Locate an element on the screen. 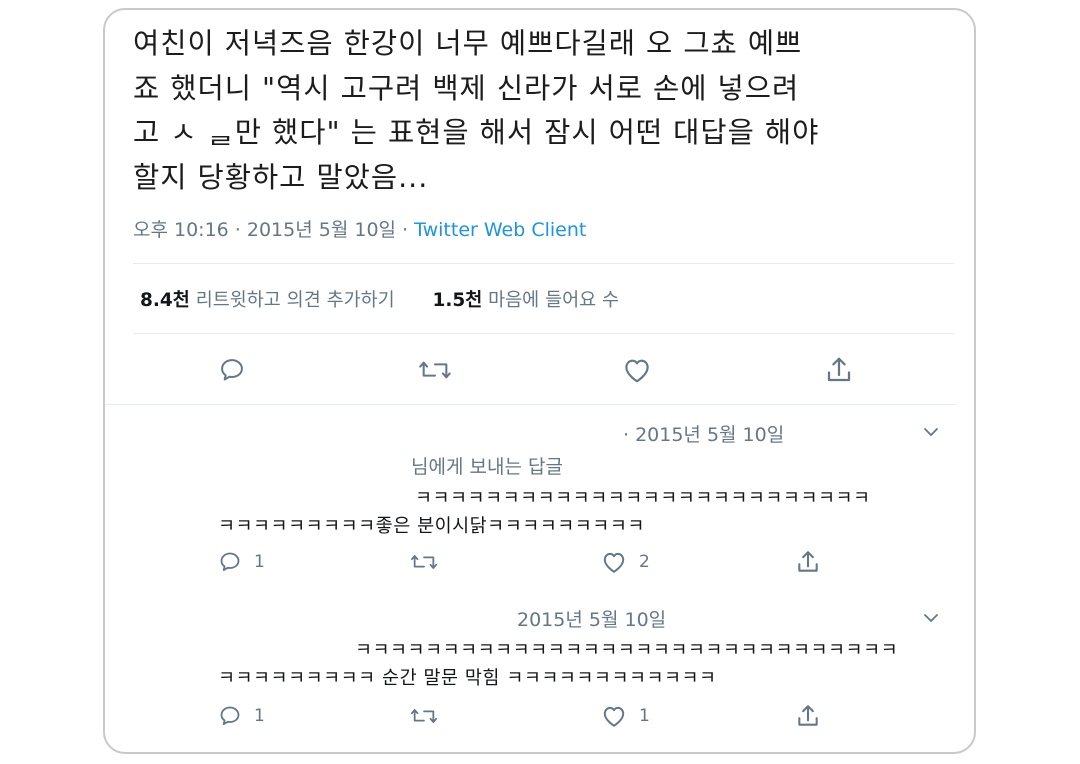 This screenshot has width=1080, height=764. like-button: 1 is located at coordinates (625, 716).